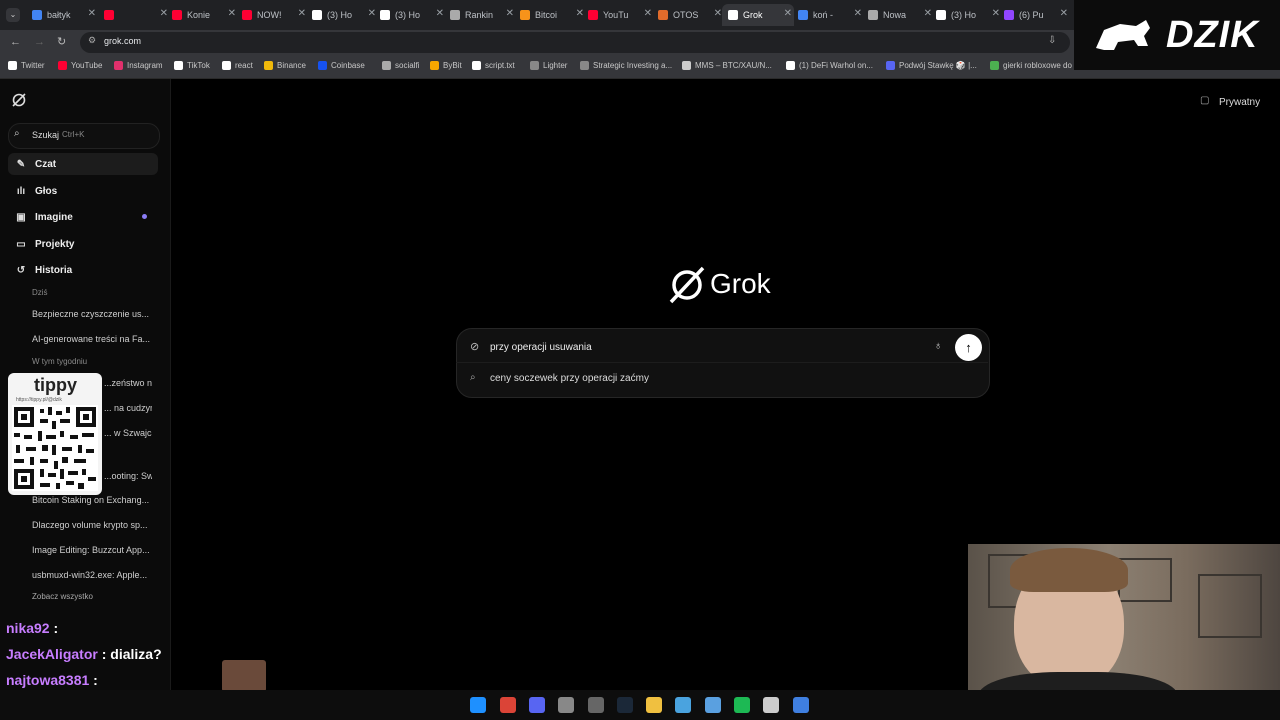  I want to click on bookmark-item: TikTok, so click(192, 65).